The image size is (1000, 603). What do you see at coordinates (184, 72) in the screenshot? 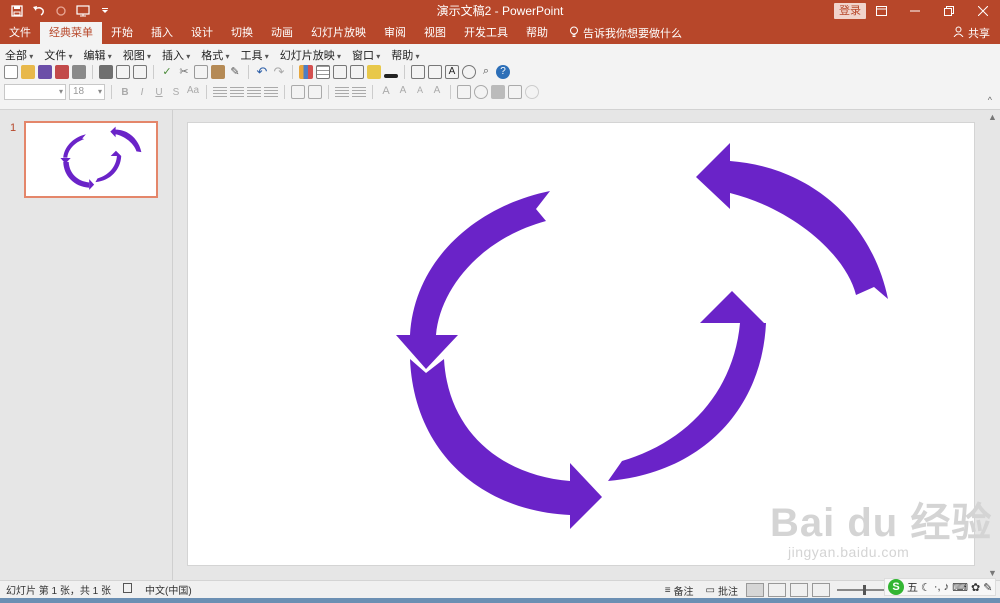
I see `cut-icon: ✂` at bounding box center [184, 72].